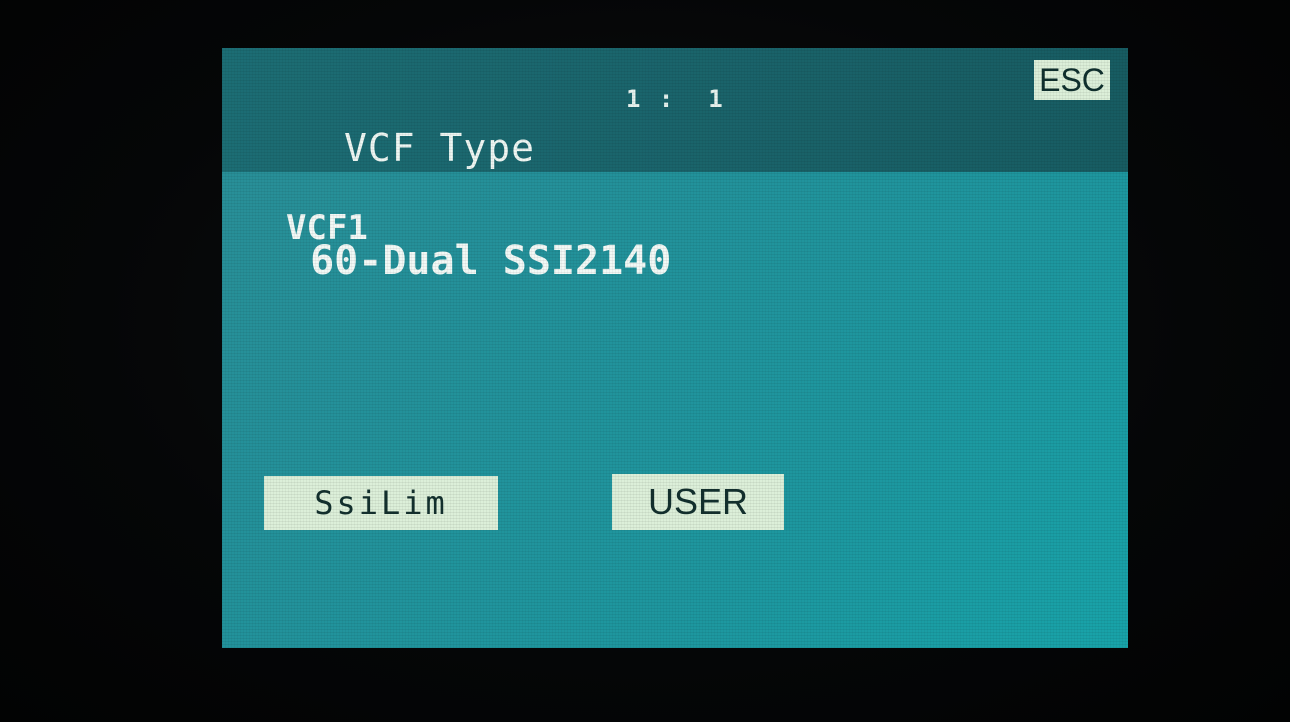 This screenshot has height=722, width=1290. What do you see at coordinates (440, 148) in the screenshot?
I see `page-title: VCF Type` at bounding box center [440, 148].